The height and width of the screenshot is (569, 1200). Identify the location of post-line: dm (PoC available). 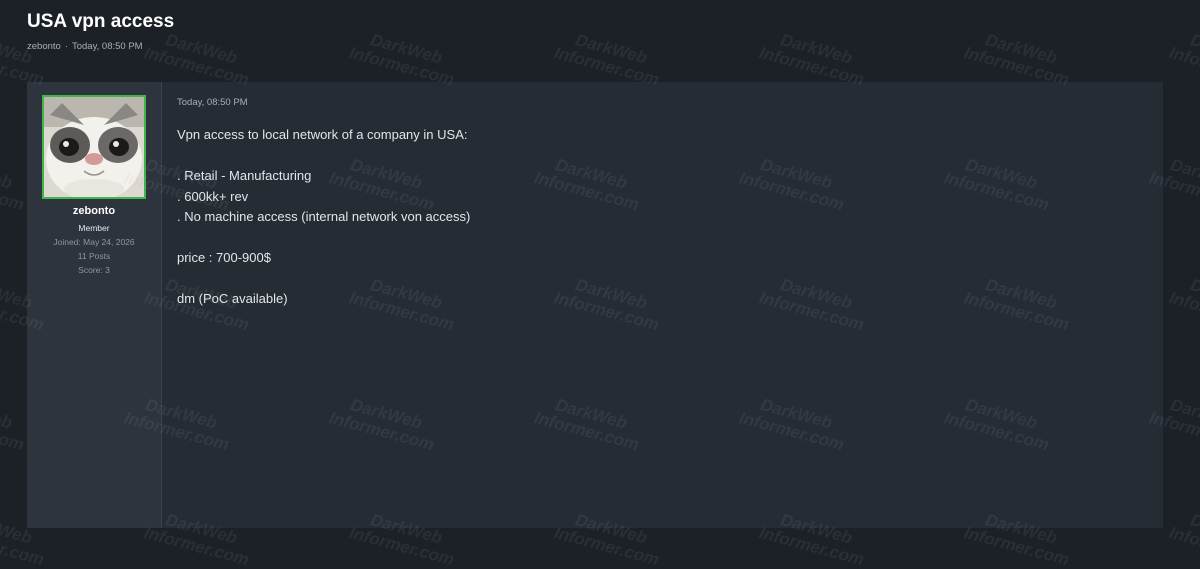
(232, 298).